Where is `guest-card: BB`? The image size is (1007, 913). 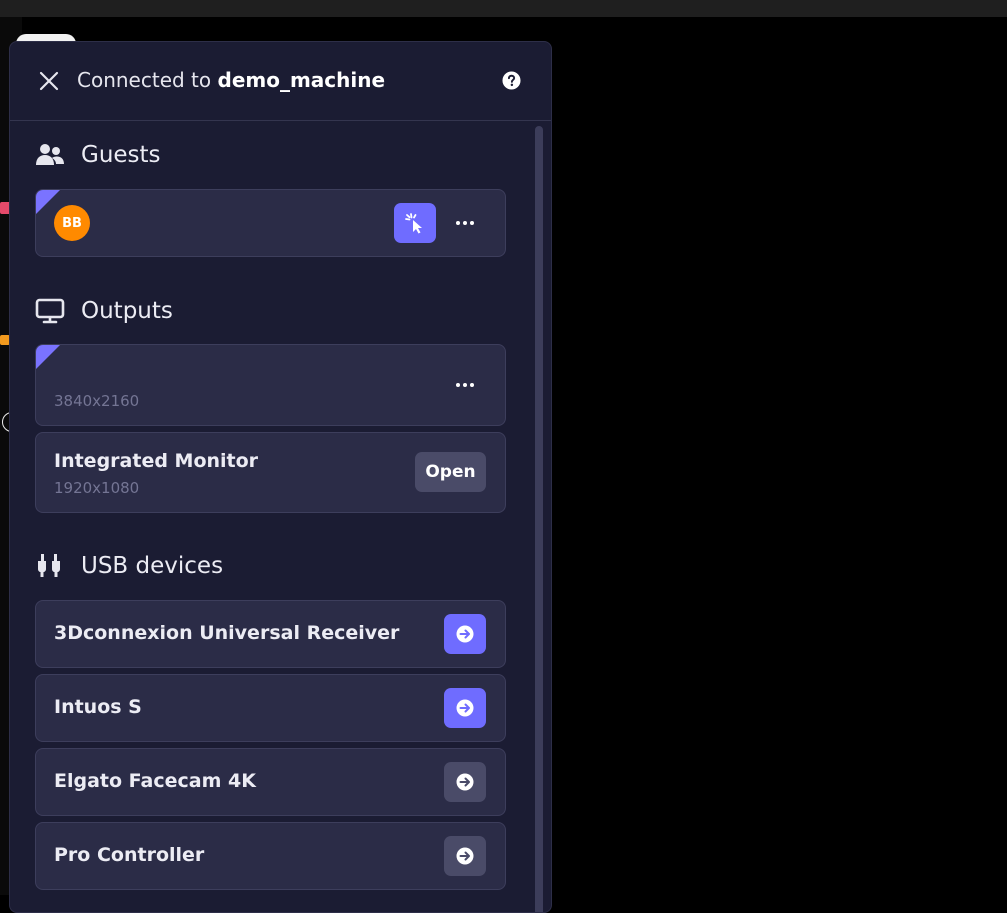 guest-card: BB is located at coordinates (270, 223).